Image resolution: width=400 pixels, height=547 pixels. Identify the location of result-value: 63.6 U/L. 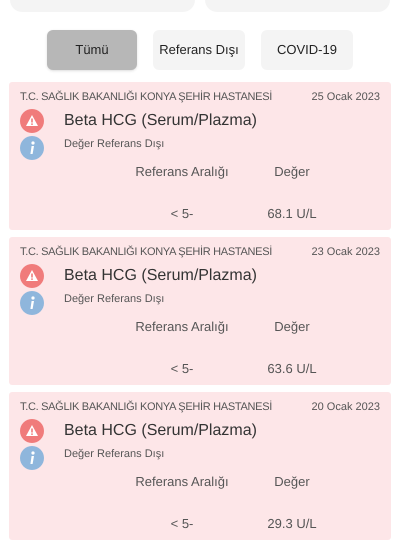
(292, 369).